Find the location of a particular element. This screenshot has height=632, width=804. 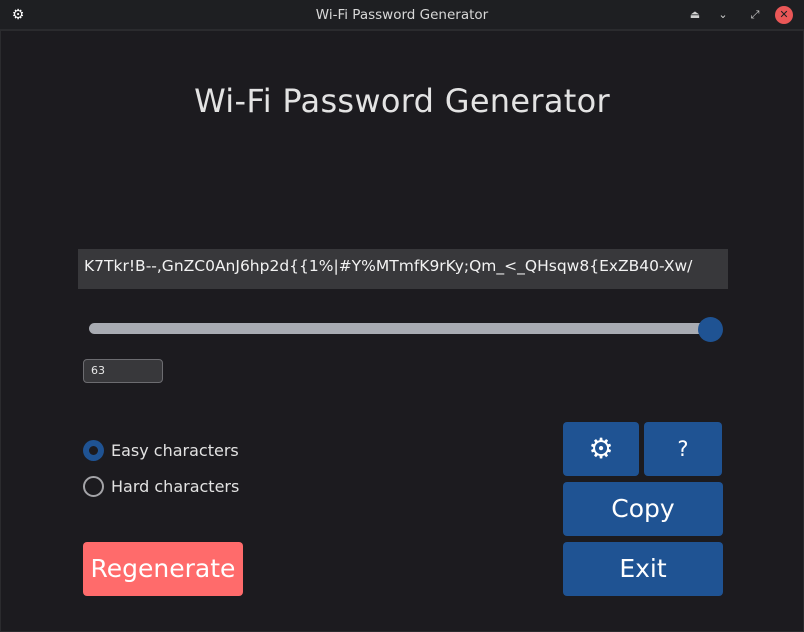

regenerate-button: Regenerate is located at coordinates (163, 569).